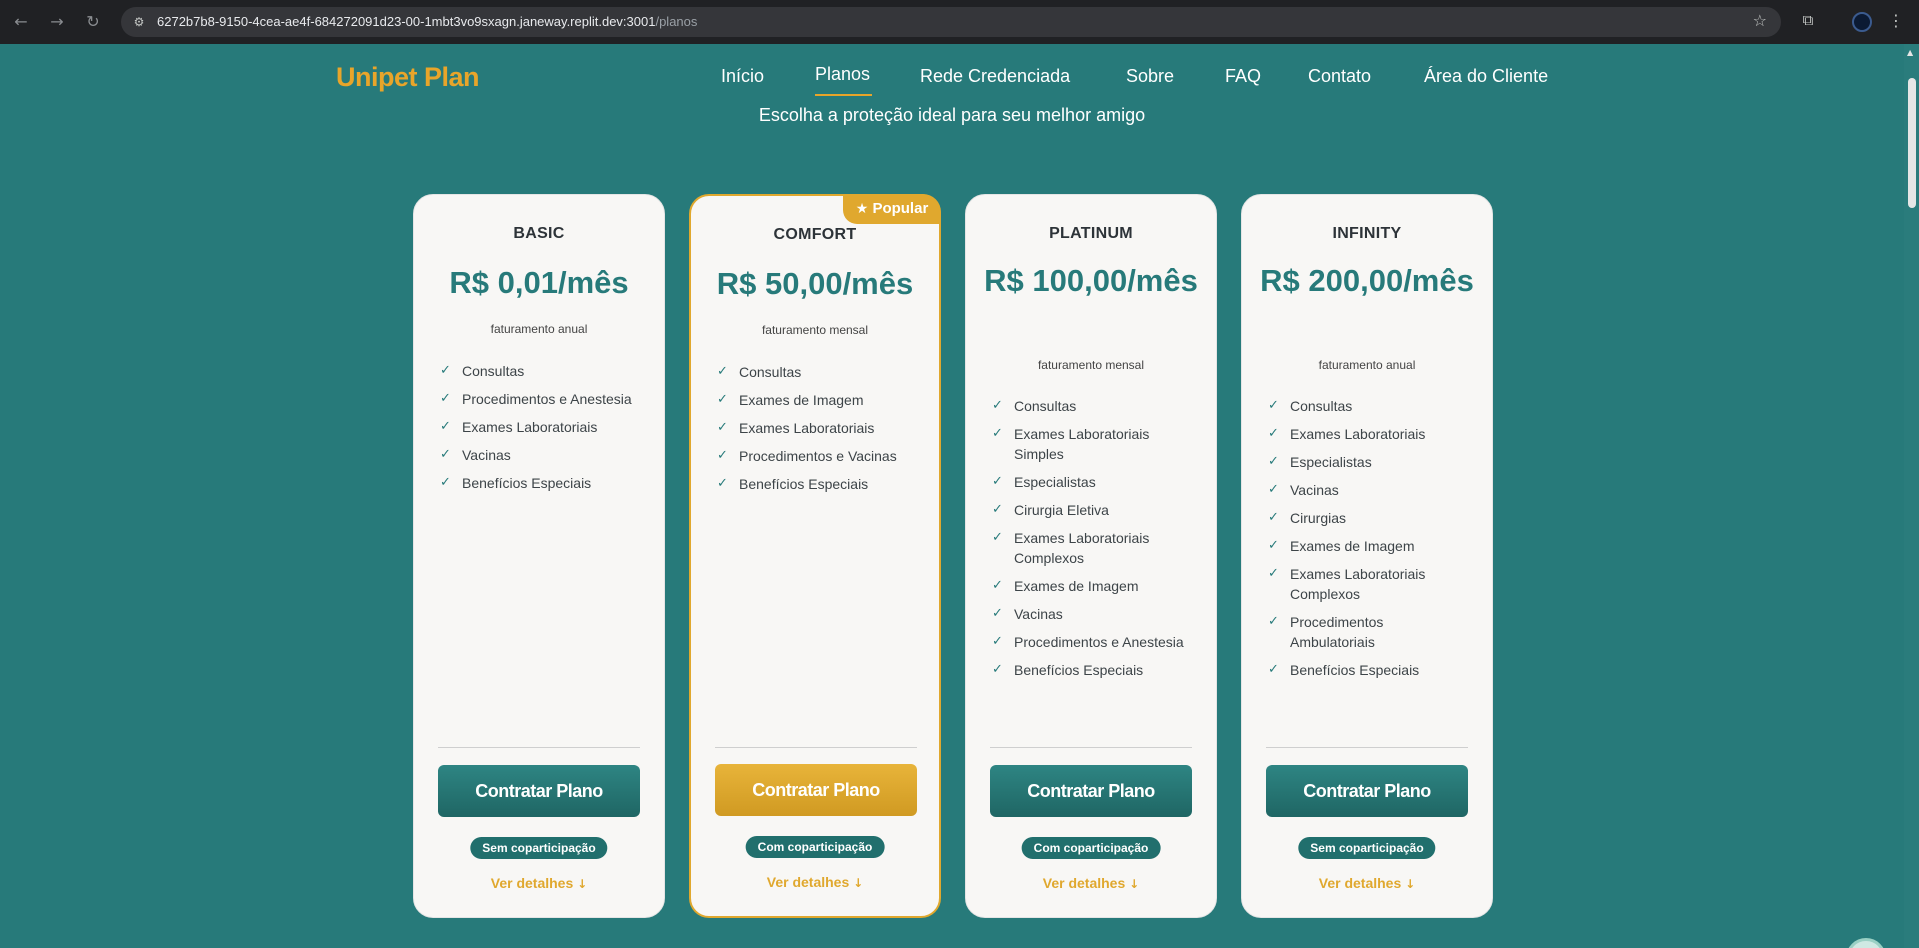 This screenshot has width=1919, height=948. I want to click on feature-item: ✓ Exames Laboratoriais, so click(817, 428).